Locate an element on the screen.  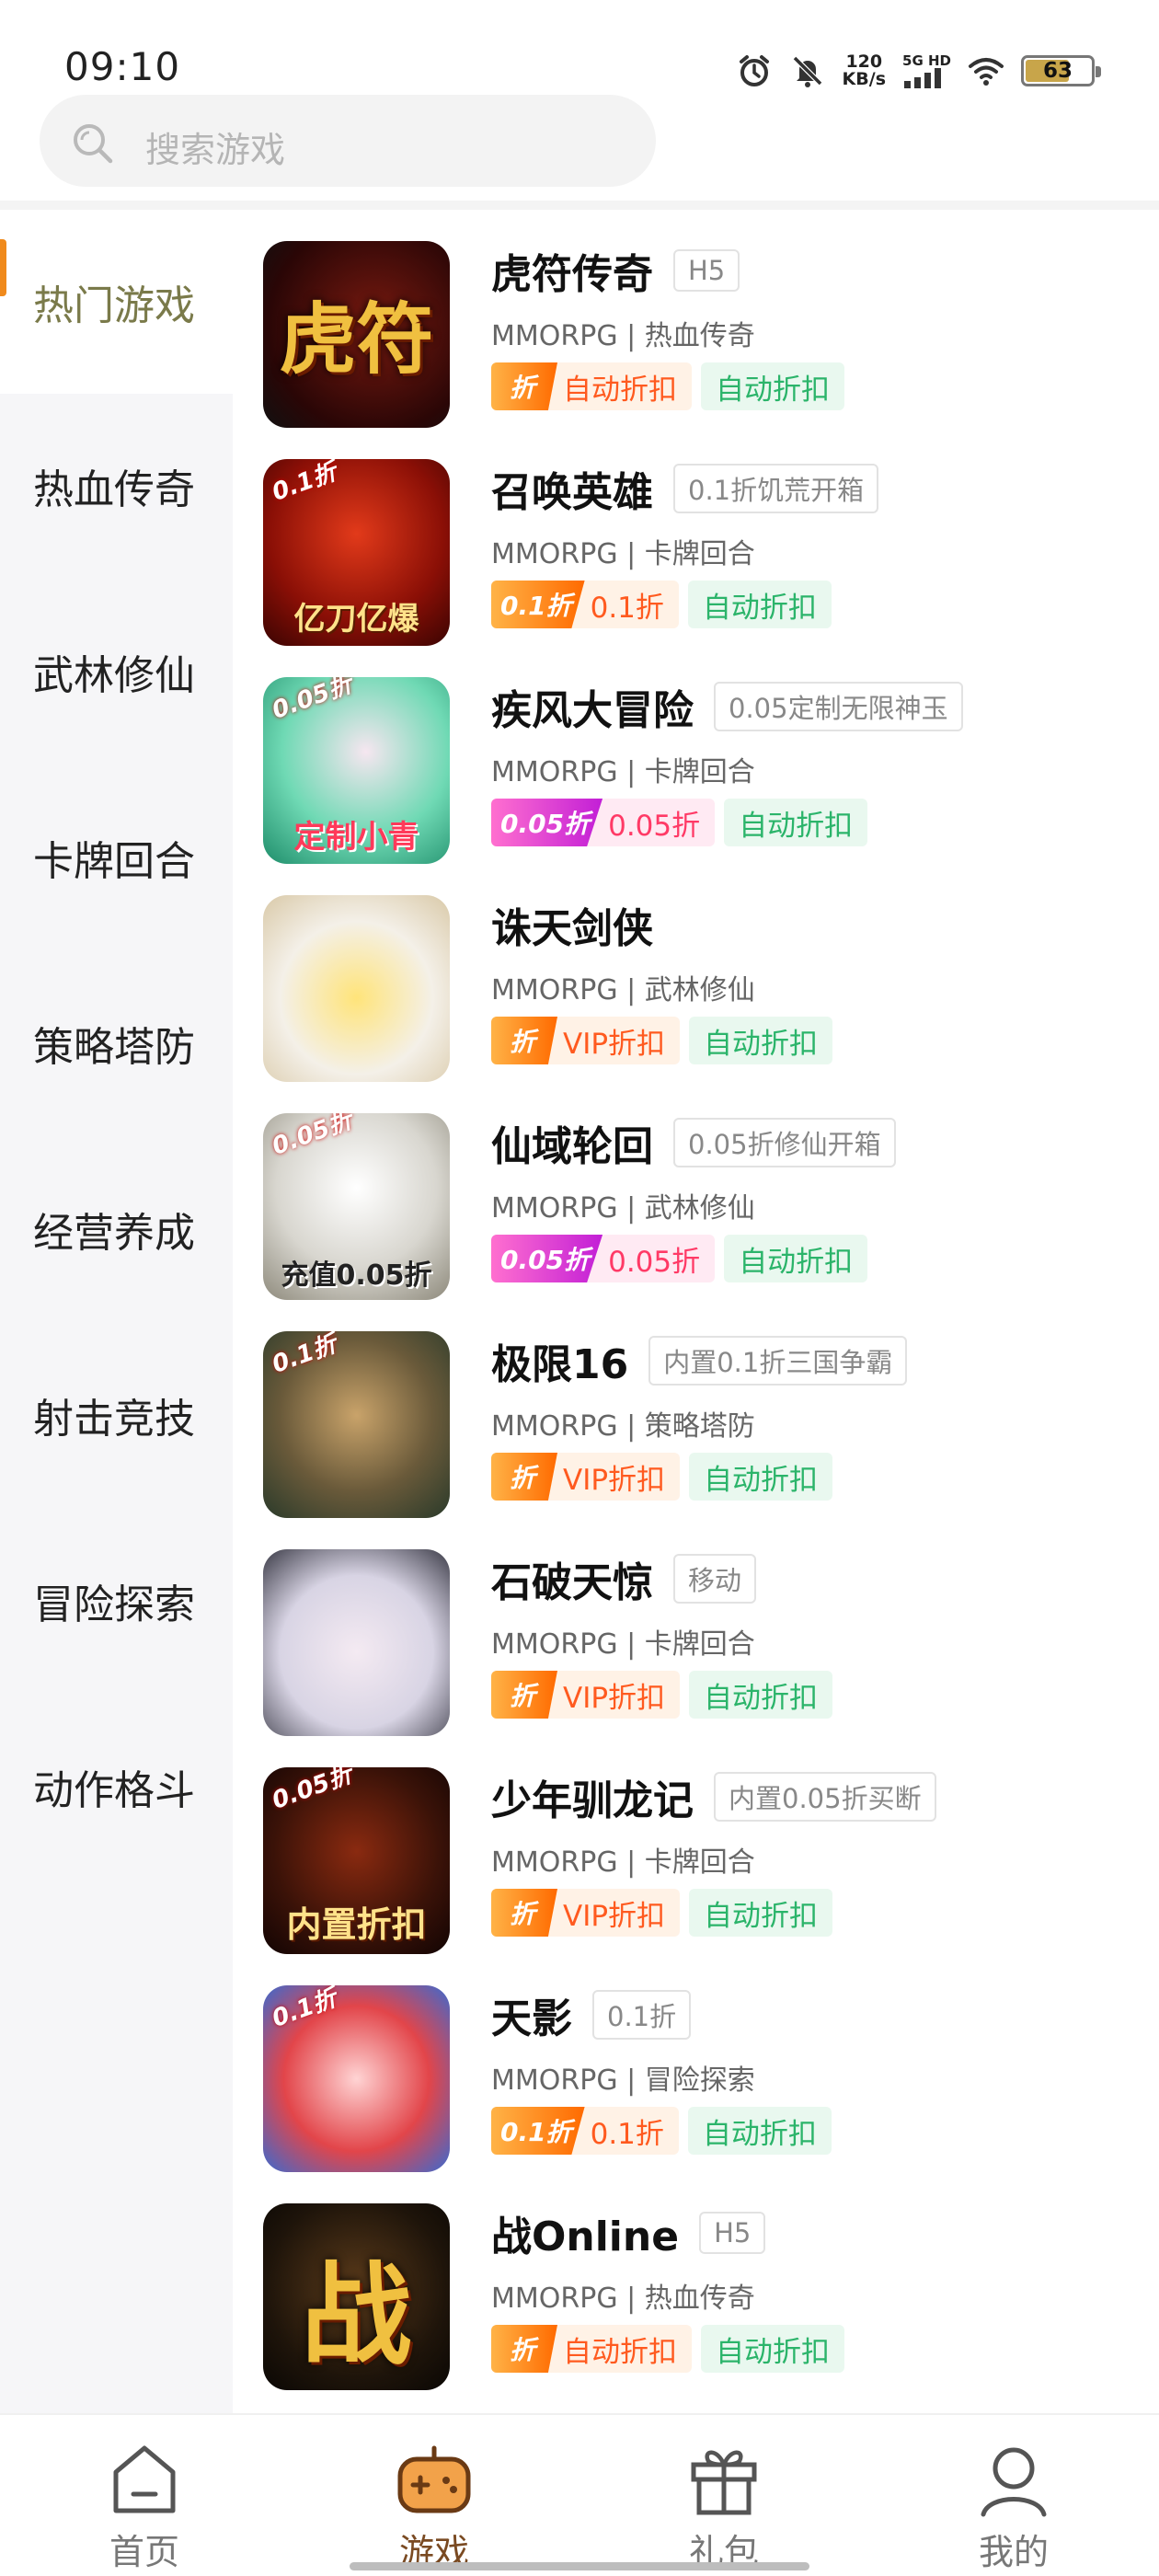
badge-line: 0.1折 0.1折 自动折扣 is located at coordinates (661, 604).